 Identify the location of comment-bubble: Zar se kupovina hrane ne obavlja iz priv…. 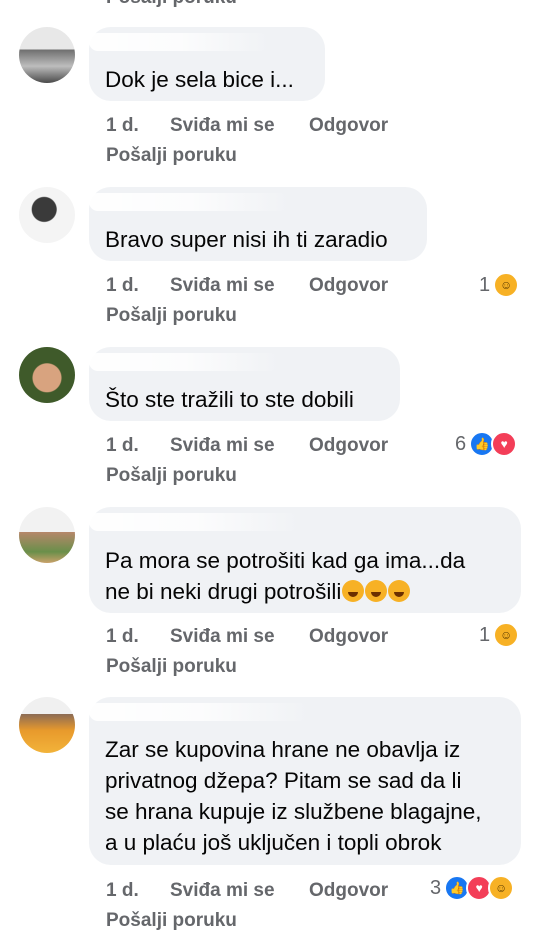
(305, 781).